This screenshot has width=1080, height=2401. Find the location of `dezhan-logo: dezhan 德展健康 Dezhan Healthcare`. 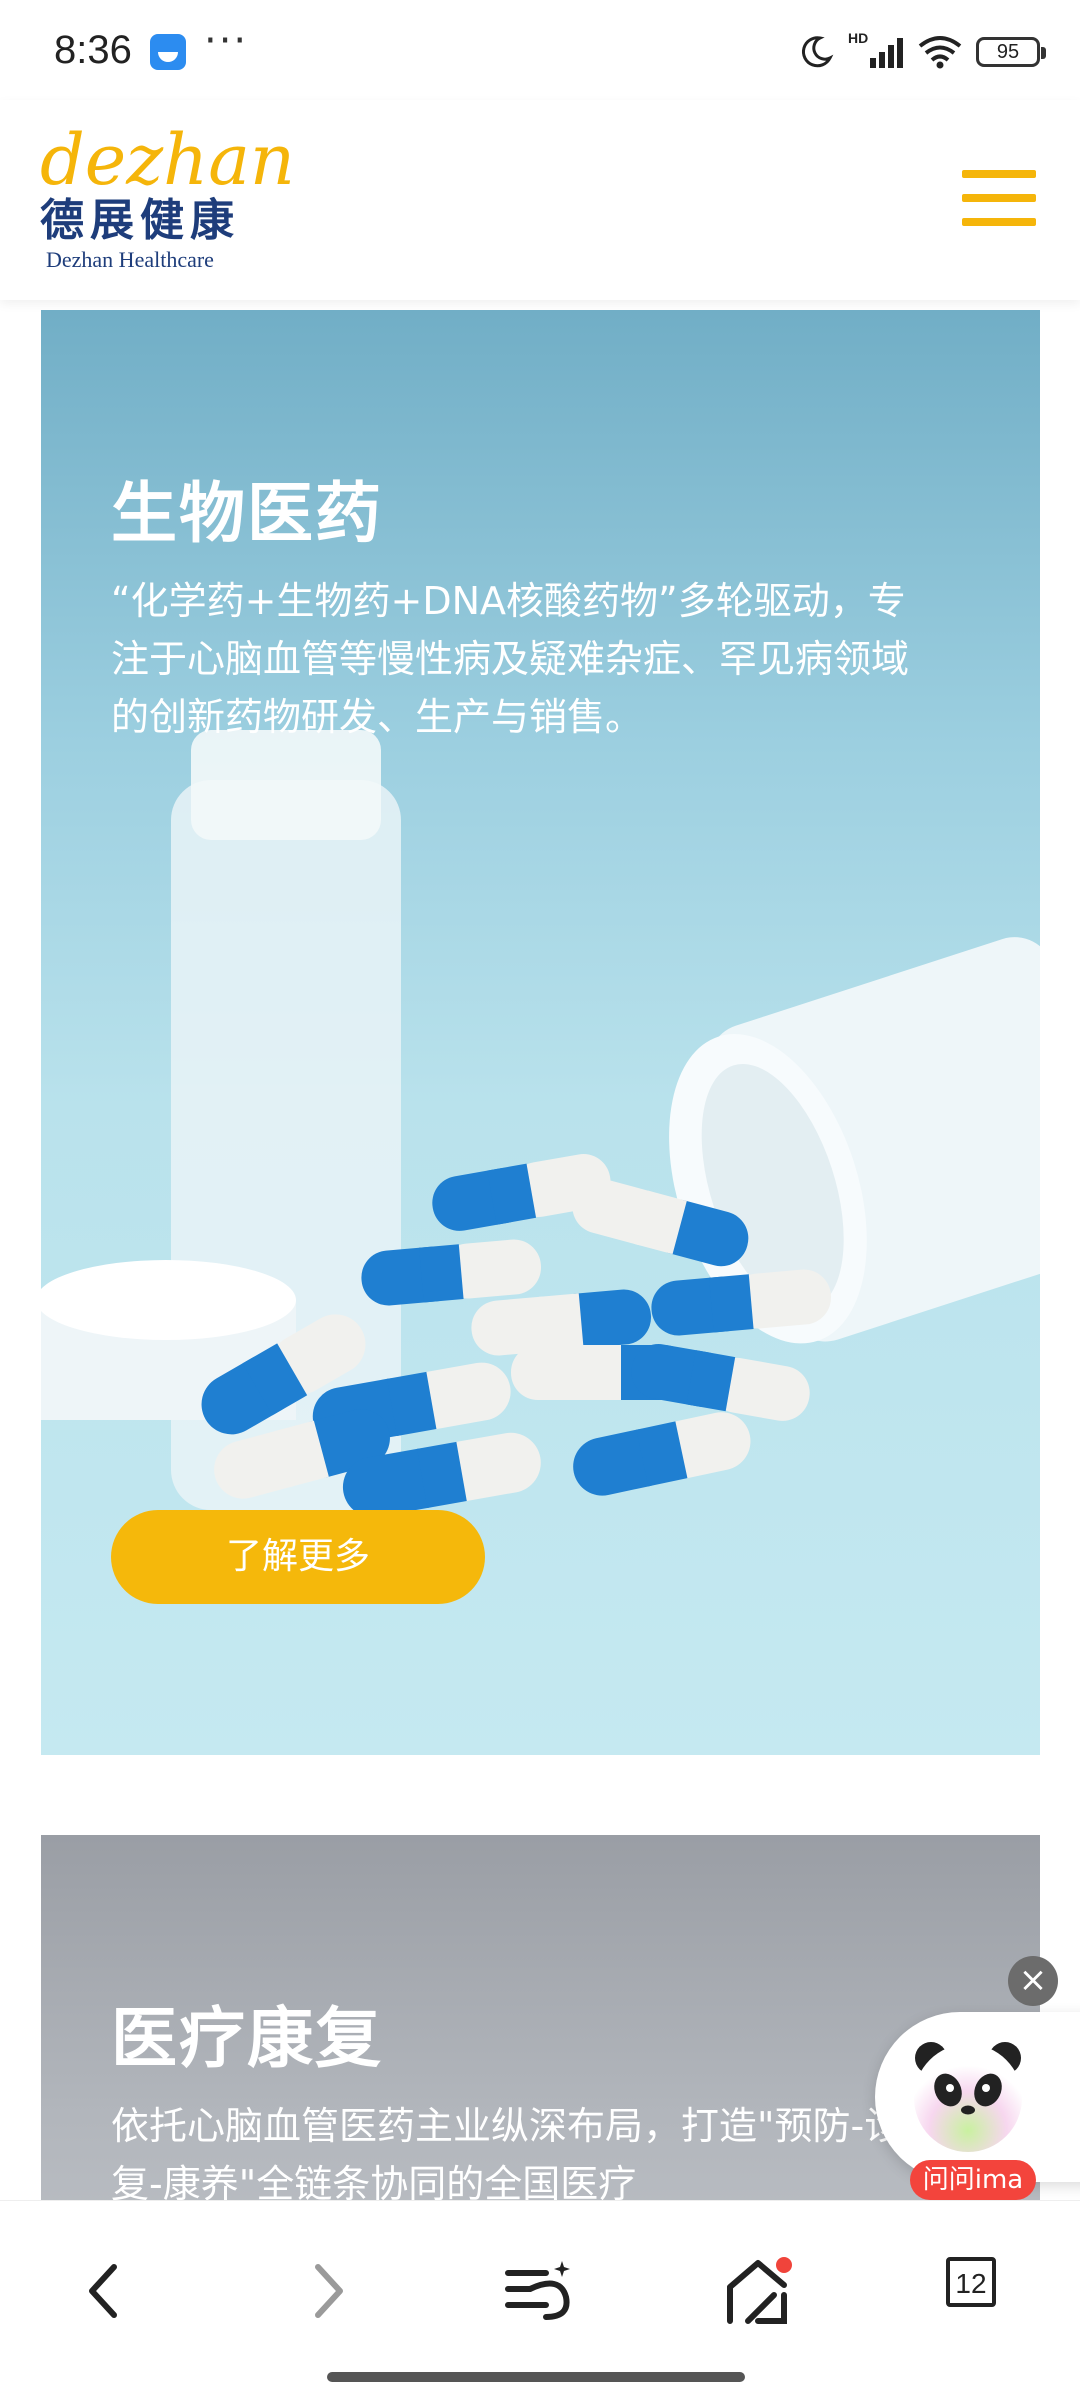

dezhan-logo: dezhan 德展健康 Dezhan Healthcare is located at coordinates (168, 197).